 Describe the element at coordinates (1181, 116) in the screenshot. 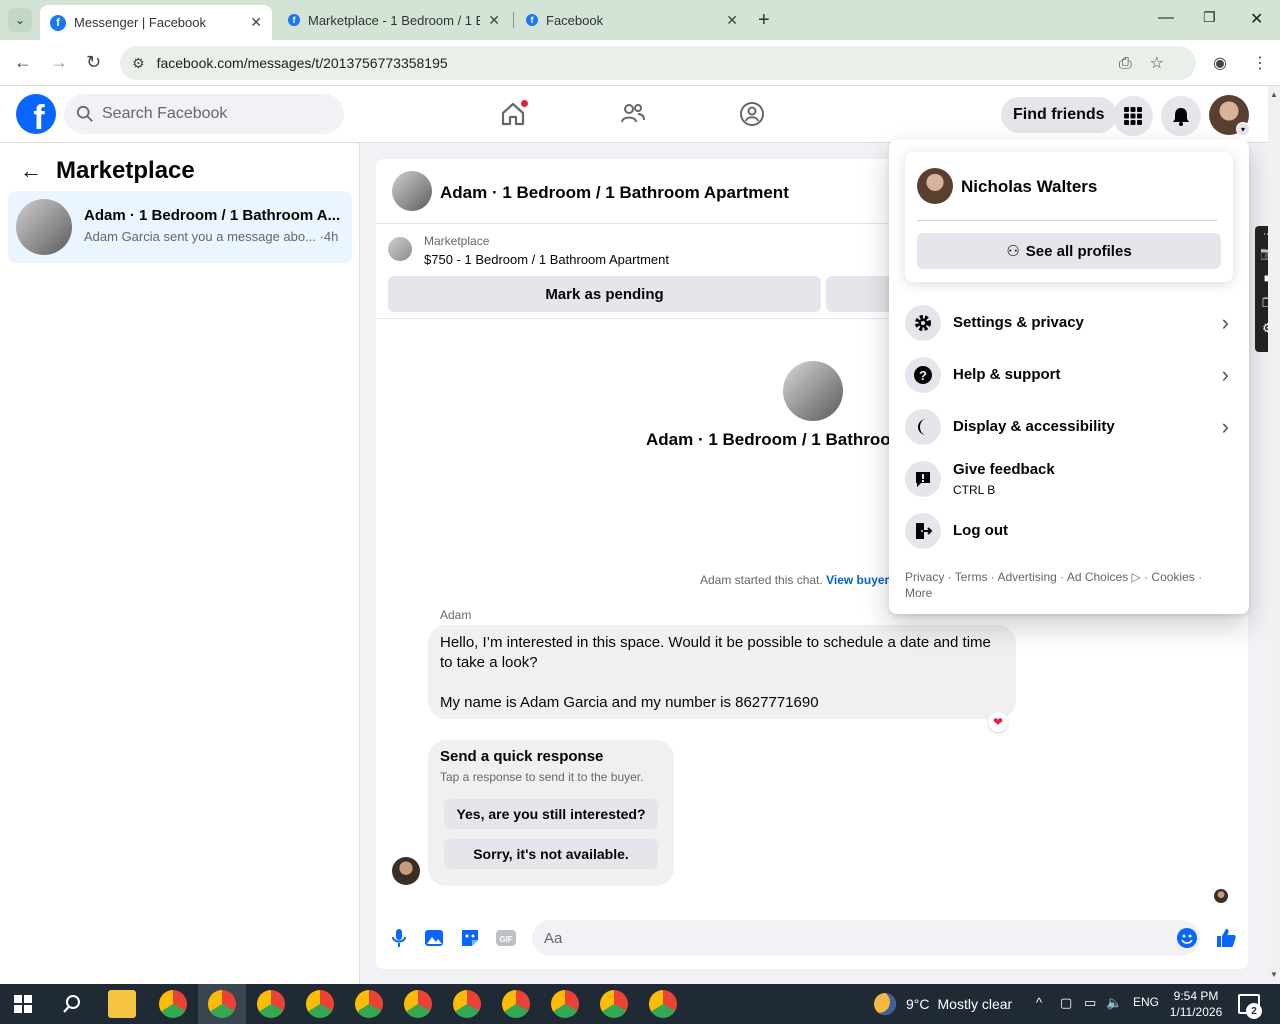

I see `notifications-button` at that location.